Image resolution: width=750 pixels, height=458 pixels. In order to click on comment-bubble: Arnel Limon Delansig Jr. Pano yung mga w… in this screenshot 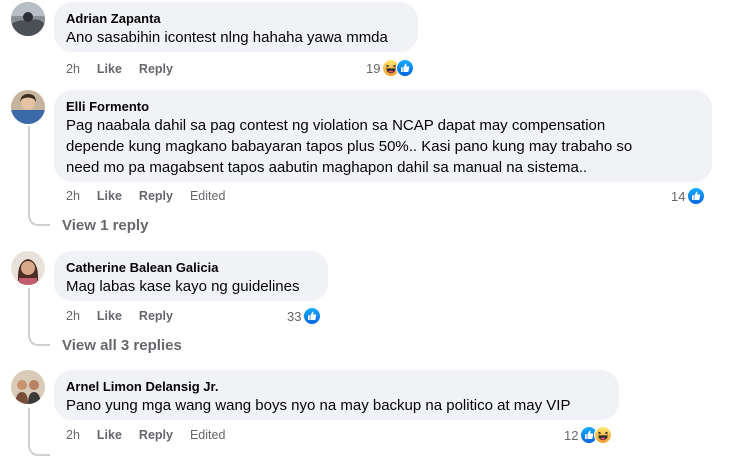, I will do `click(336, 395)`.